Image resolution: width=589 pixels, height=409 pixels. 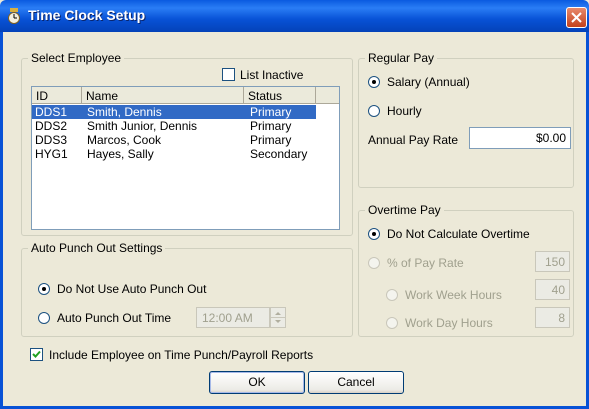 What do you see at coordinates (327, 95) in the screenshot?
I see `column-header-filler` at bounding box center [327, 95].